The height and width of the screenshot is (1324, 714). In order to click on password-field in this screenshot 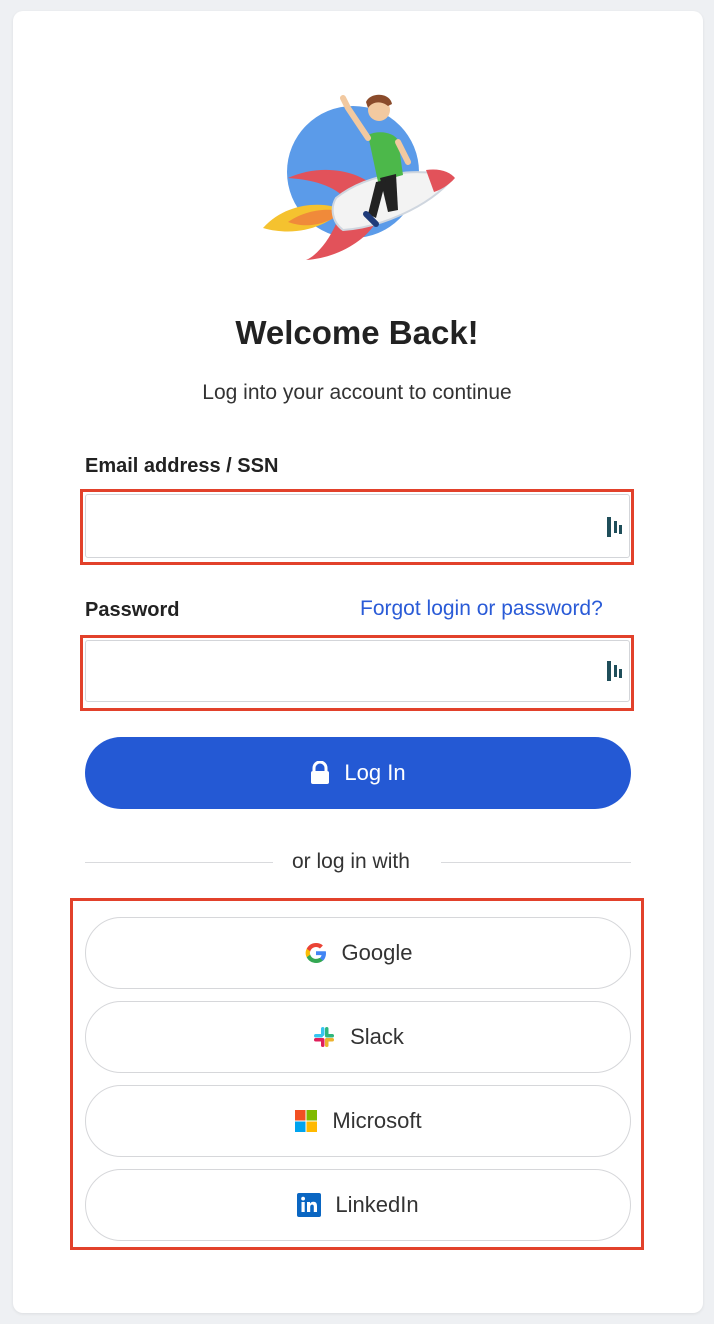, I will do `click(357, 671)`.